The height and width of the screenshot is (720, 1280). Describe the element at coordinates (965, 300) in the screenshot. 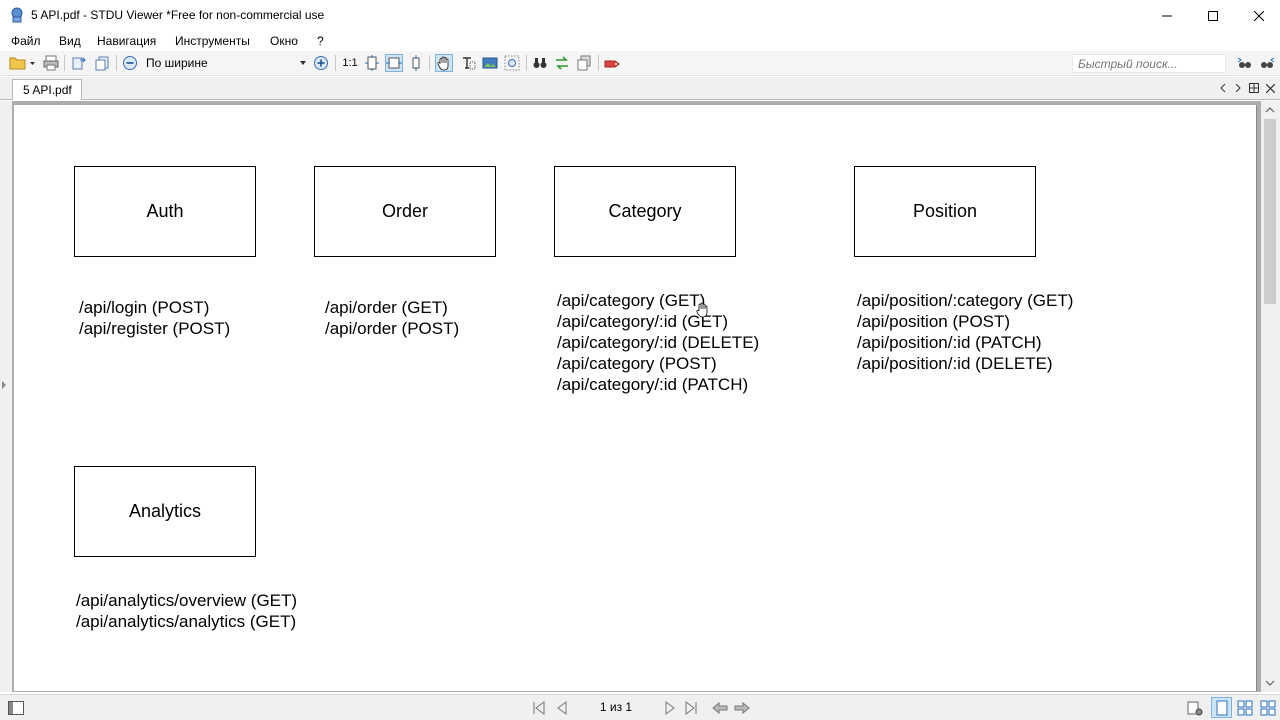

I see `endpoint-item: /api/position/:category (GET)` at that location.